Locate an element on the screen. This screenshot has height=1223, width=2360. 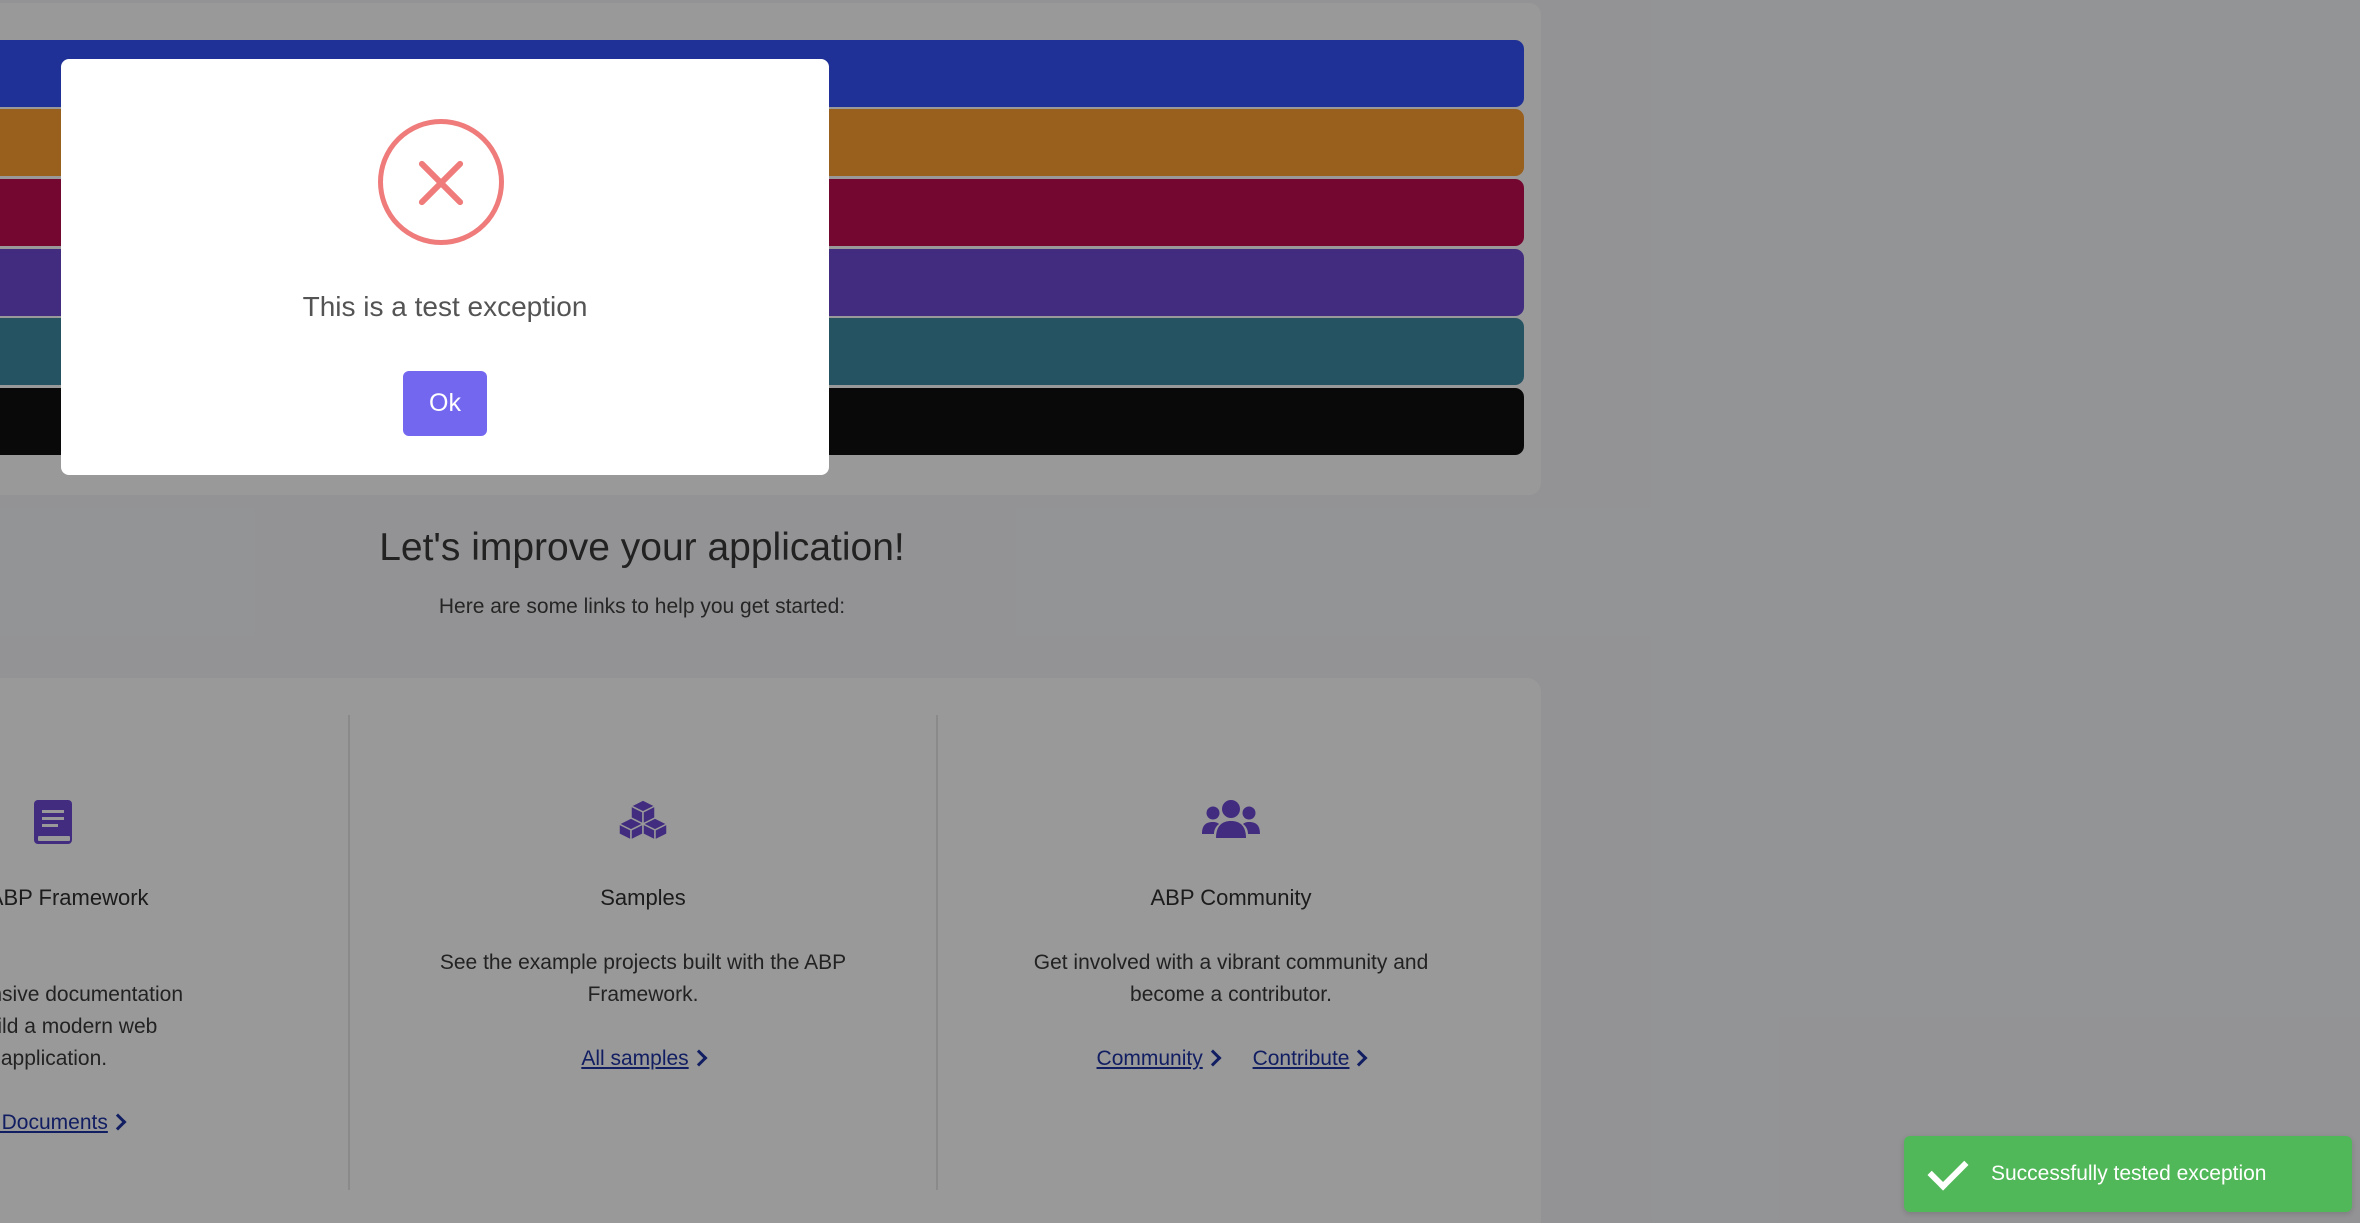
toast-message: Successfully tested exception is located at coordinates (2129, 1173).